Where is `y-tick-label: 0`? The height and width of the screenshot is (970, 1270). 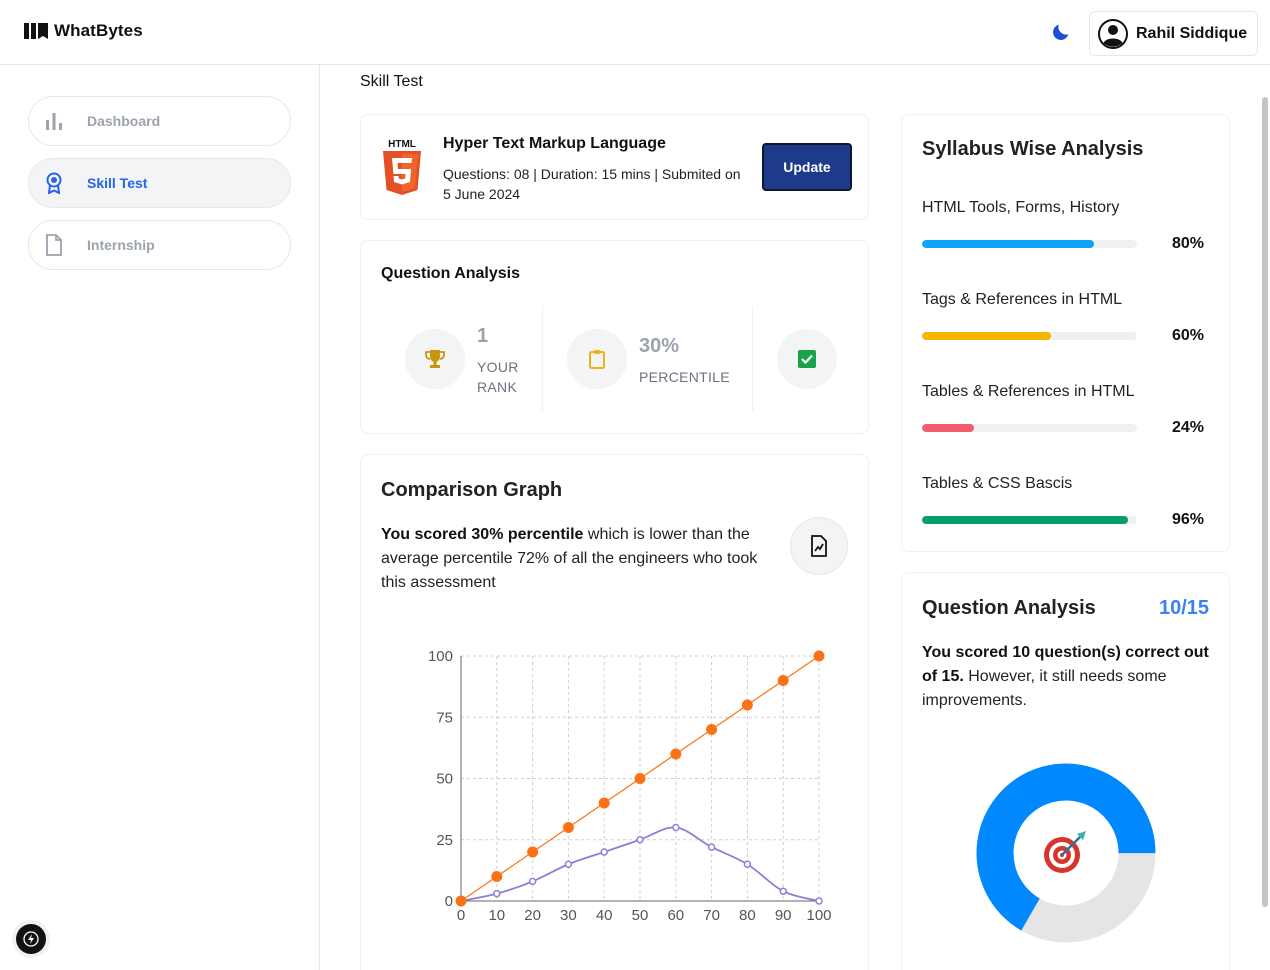 y-tick-label: 0 is located at coordinates (449, 901).